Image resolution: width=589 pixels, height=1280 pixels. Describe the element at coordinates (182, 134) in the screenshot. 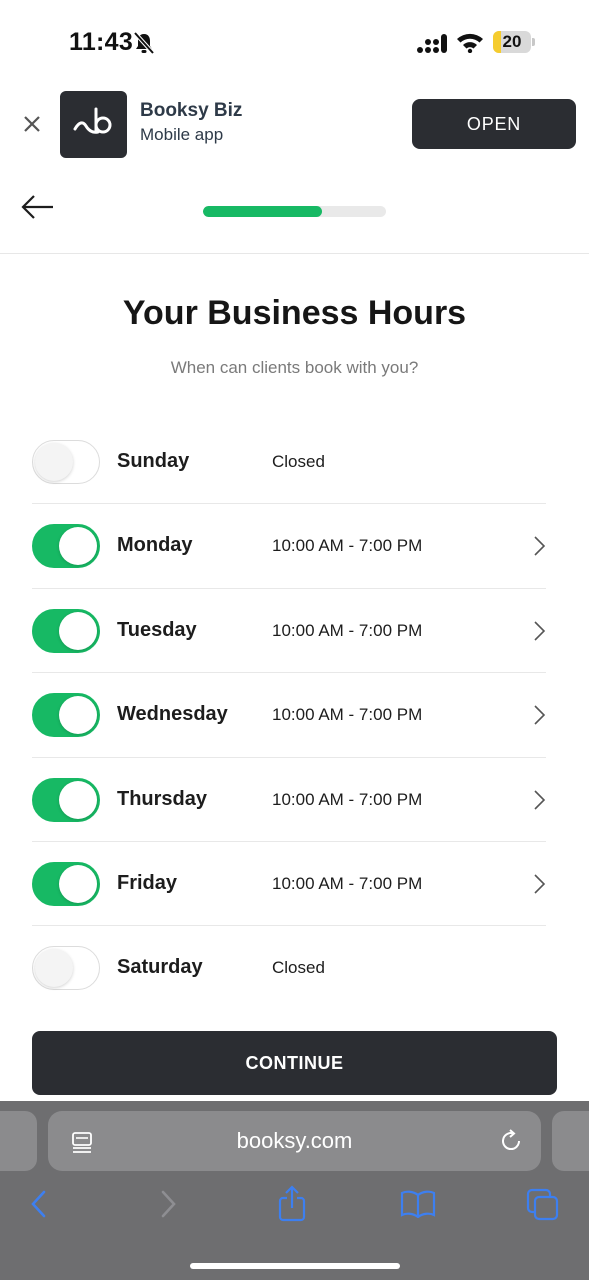

I see `app-subtitle: Mobile app` at that location.